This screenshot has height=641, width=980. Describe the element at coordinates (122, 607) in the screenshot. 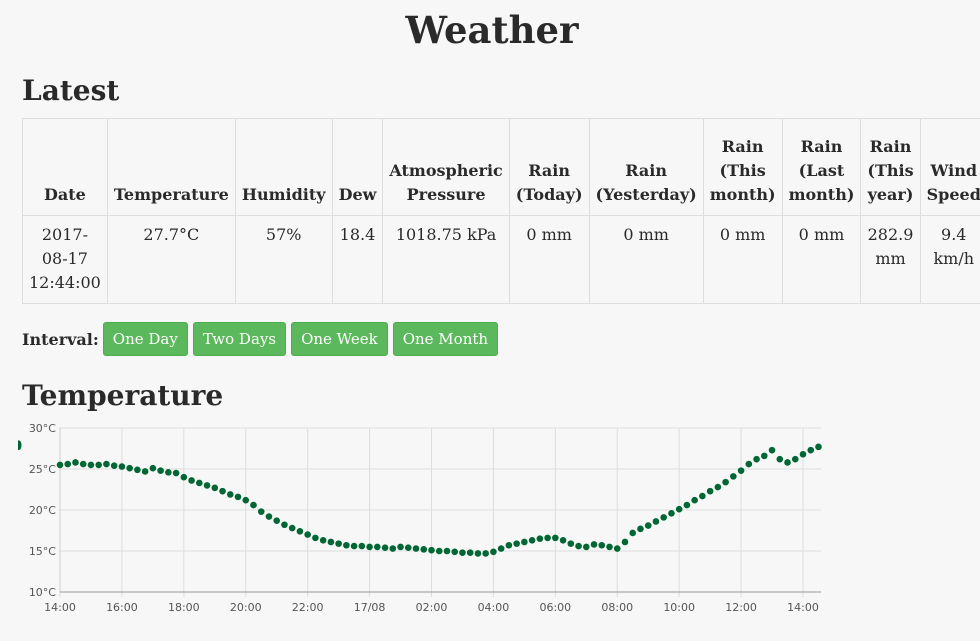

I see `x-tick-label: 16:00` at that location.